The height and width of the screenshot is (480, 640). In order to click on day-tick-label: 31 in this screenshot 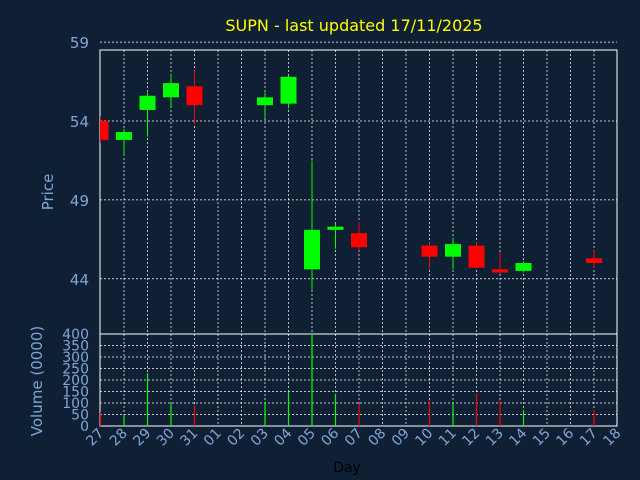, I will do `click(189, 438)`.